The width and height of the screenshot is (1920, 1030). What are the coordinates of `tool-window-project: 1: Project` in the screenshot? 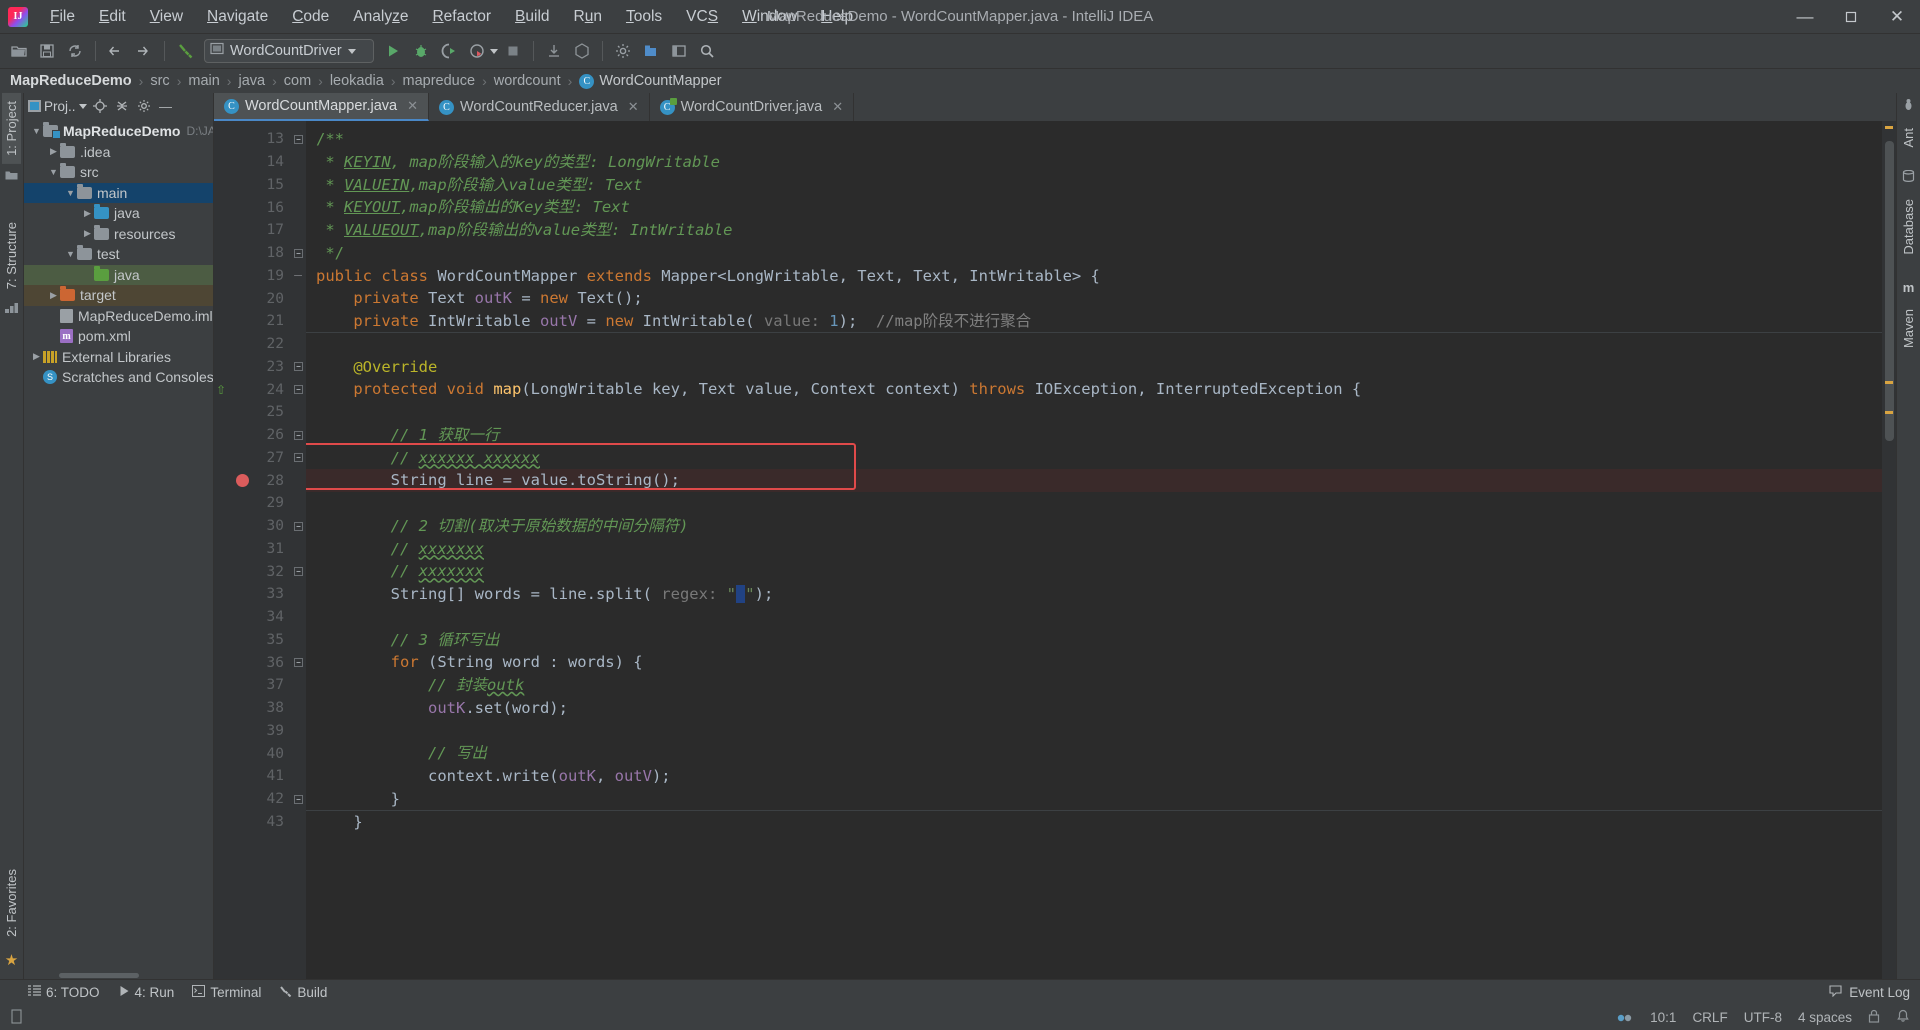 It's located at (11, 128).